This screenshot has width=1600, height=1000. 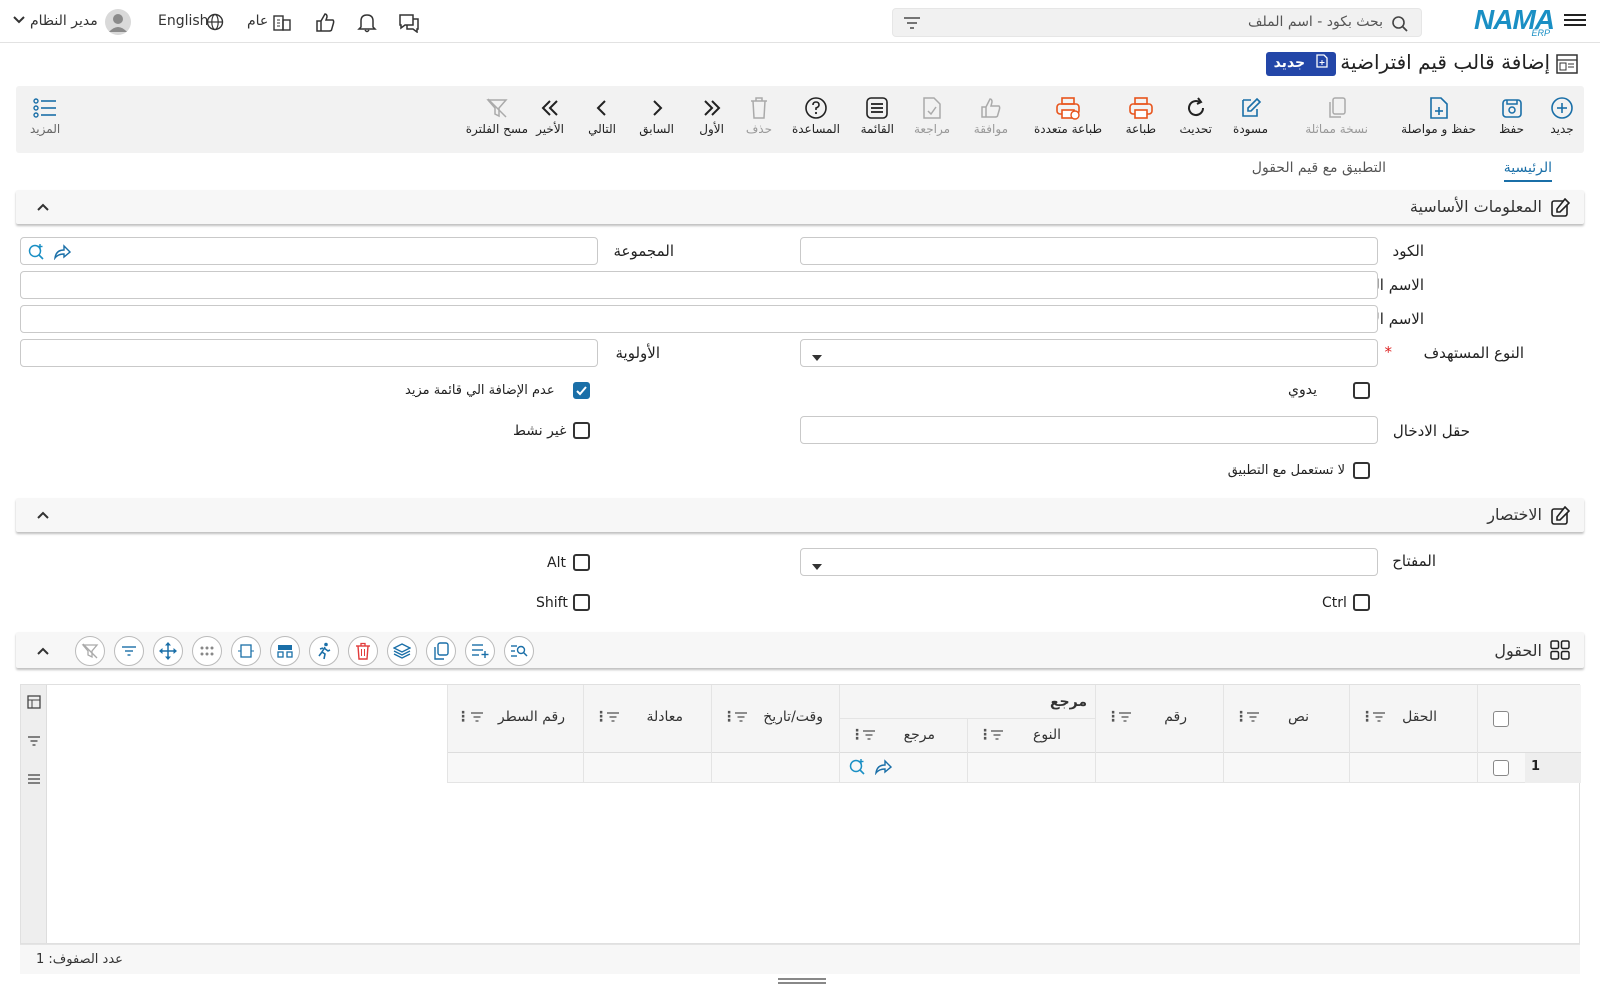 What do you see at coordinates (309, 251) in the screenshot?
I see `group-input` at bounding box center [309, 251].